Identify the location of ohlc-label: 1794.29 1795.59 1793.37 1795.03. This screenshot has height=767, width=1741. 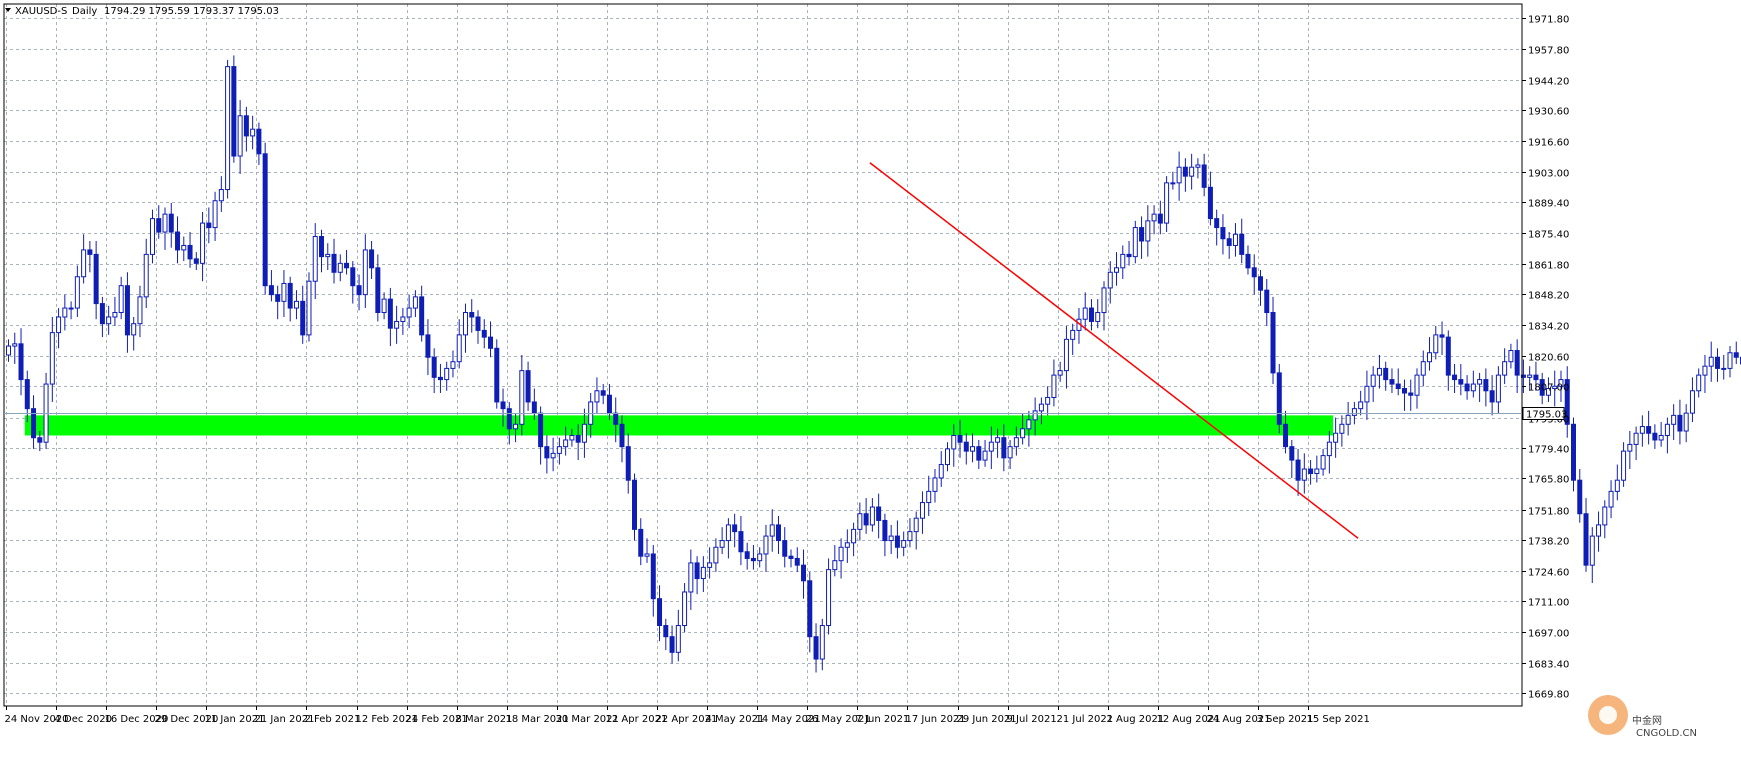
(191, 11).